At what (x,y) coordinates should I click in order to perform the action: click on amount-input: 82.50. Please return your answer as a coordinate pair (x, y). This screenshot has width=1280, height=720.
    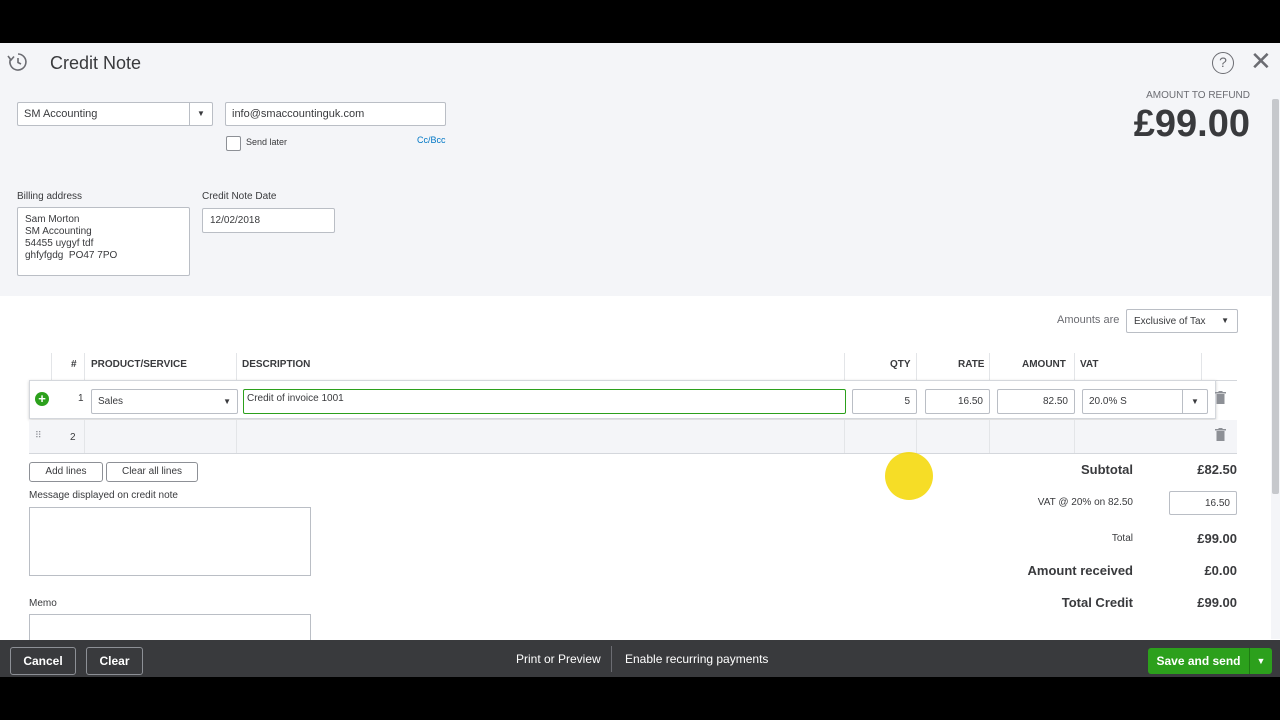
    Looking at the image, I should click on (1036, 401).